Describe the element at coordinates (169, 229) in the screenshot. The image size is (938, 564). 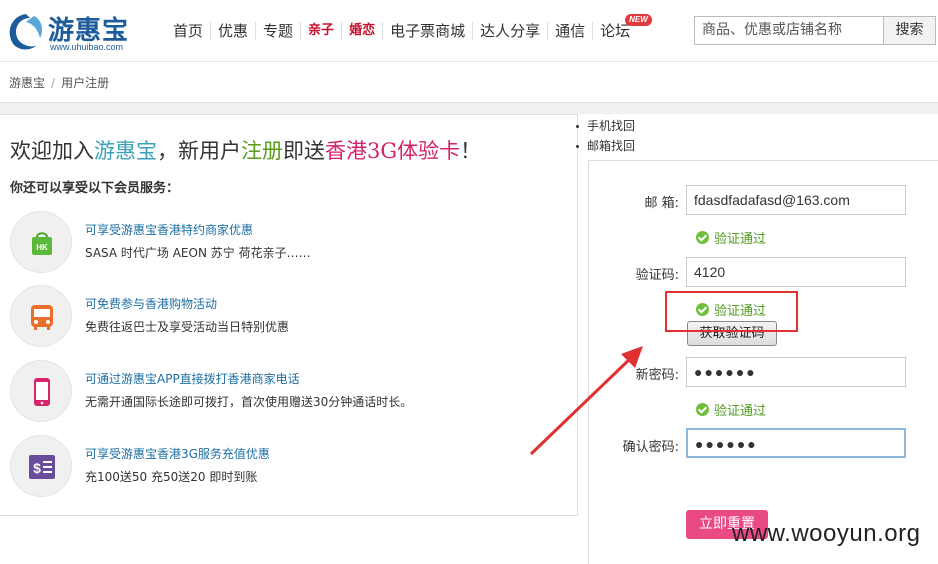
I see `benefit-title: 可享受游惠宝香港特约商家优惠` at that location.